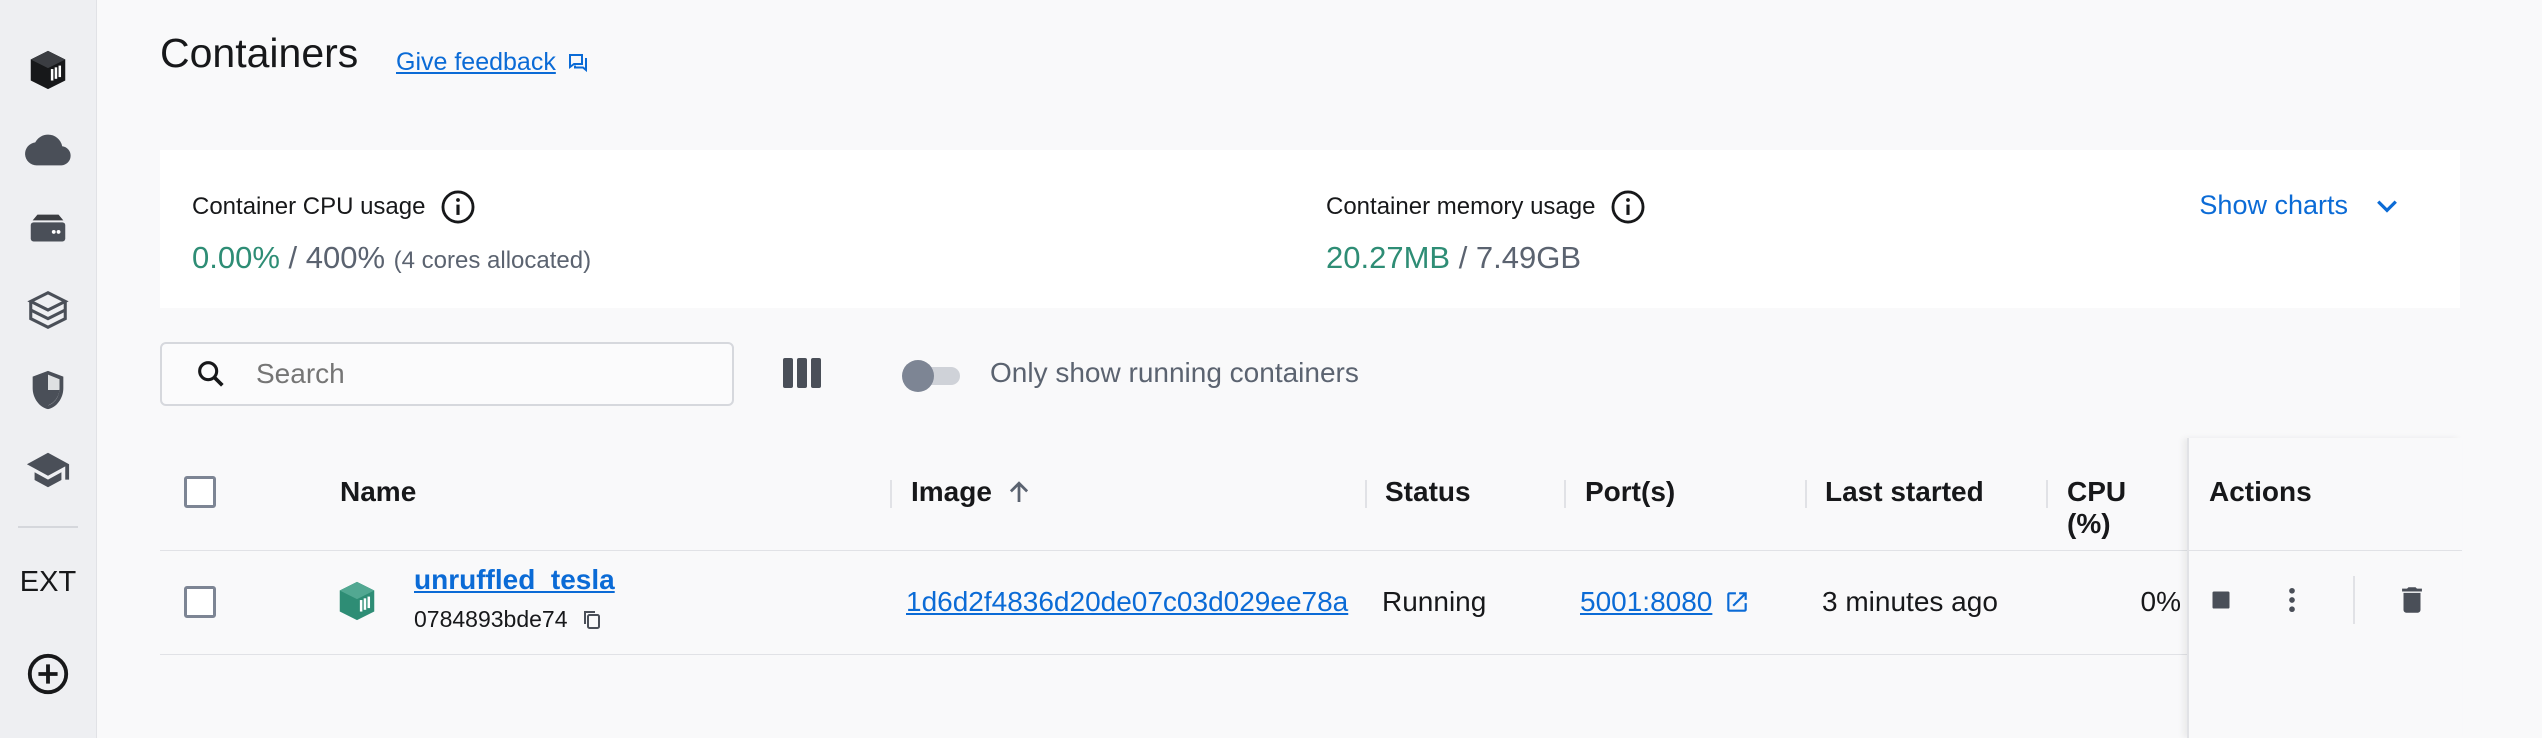 The height and width of the screenshot is (738, 2542). Describe the element at coordinates (1434, 601) in the screenshot. I see `status-text: Running` at that location.